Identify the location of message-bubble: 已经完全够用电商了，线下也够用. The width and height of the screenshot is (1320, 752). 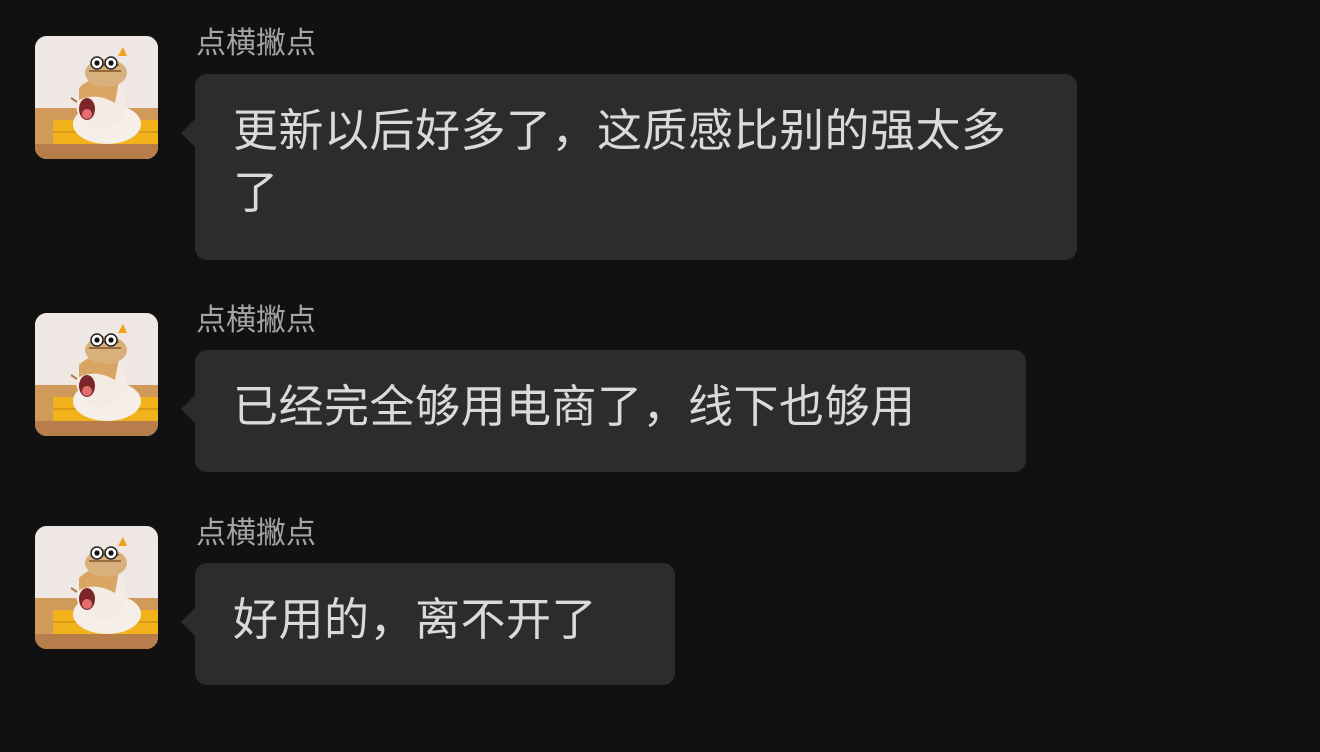
(603, 411).